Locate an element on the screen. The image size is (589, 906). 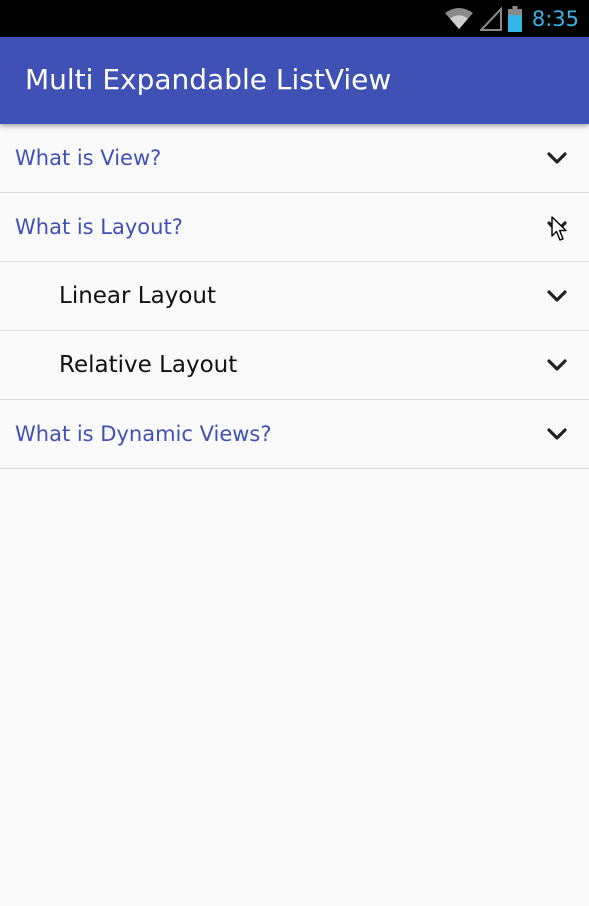
status-time: 8:35 is located at coordinates (555, 18).